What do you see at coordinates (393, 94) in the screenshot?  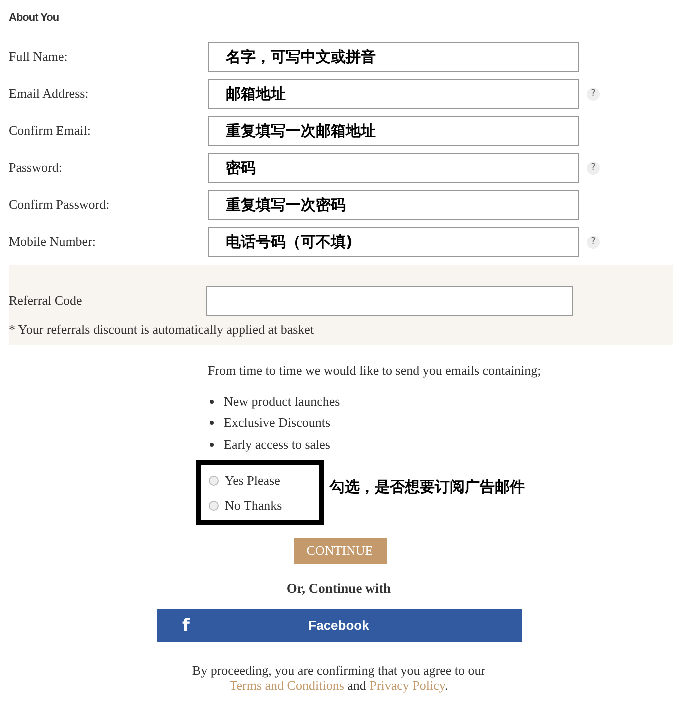 I see `input-field: 邮箱地址` at bounding box center [393, 94].